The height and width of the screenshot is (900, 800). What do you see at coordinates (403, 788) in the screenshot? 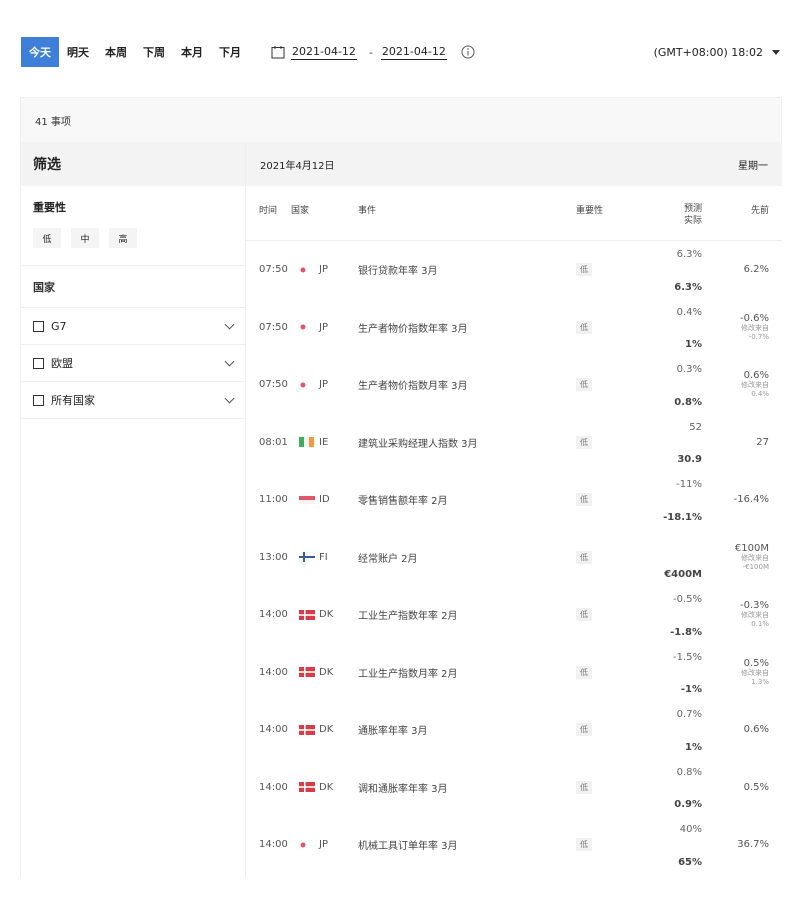
I see `event-name: 调和通胀率年率 3月` at bounding box center [403, 788].